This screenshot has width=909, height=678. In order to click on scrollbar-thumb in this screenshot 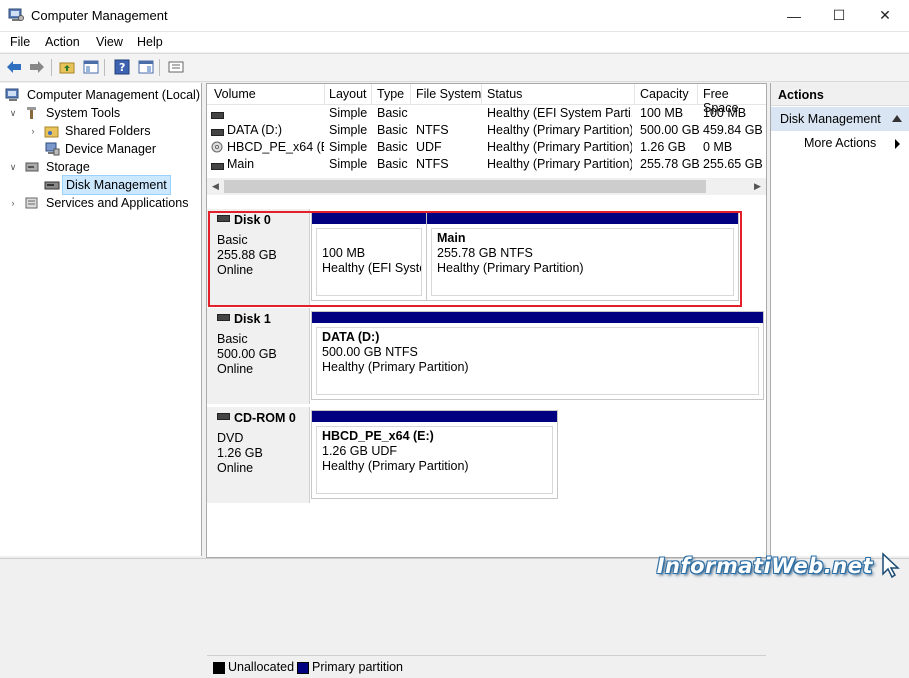, I will do `click(465, 186)`.